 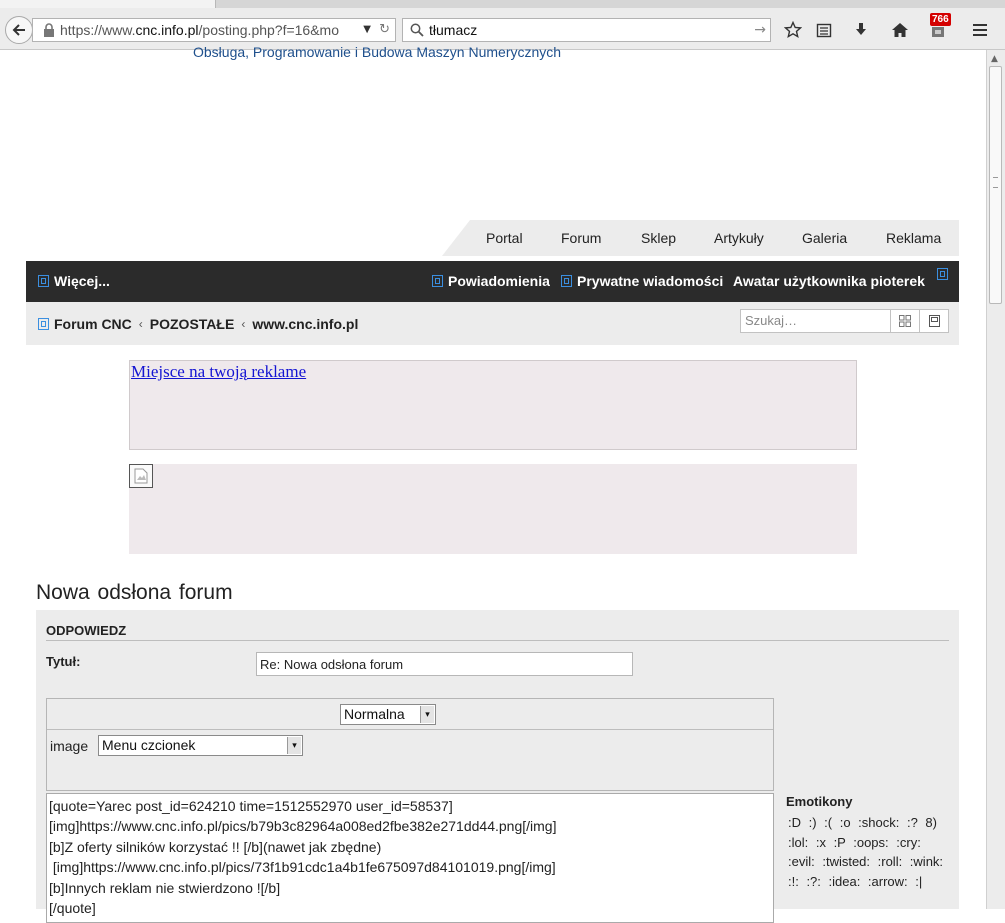 I want to click on notifications-link: Powiadomienia, so click(x=491, y=281).